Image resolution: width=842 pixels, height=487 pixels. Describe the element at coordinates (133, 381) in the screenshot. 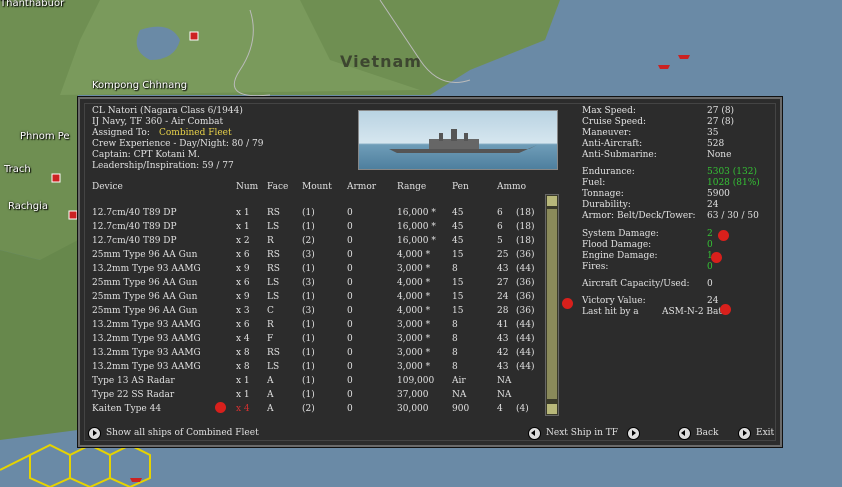

I see `table-cell: Type 13 AS Radar` at that location.